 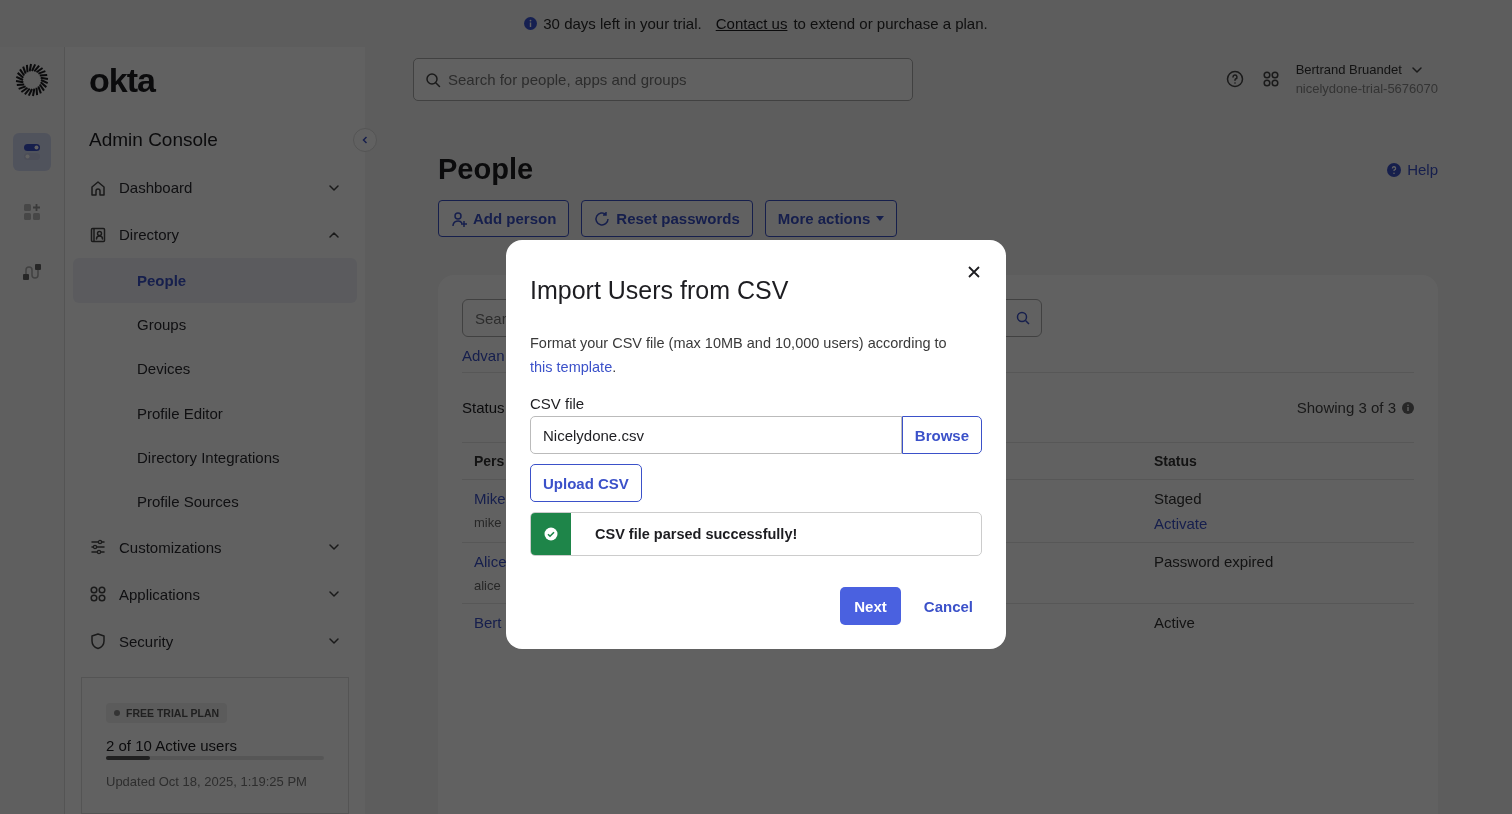 I want to click on result-count: Showing 3 of 3, so click(x=1346, y=407).